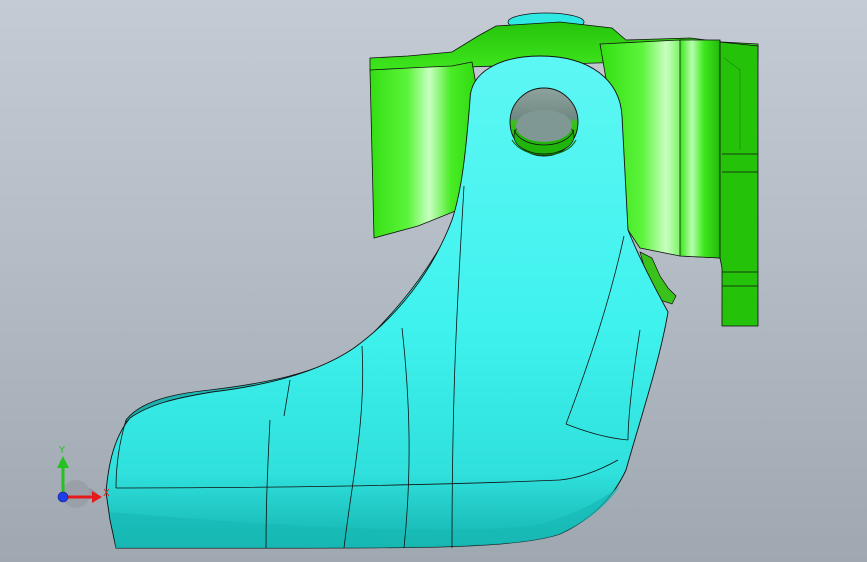  I want to click on z-axis-dot, so click(63, 497).